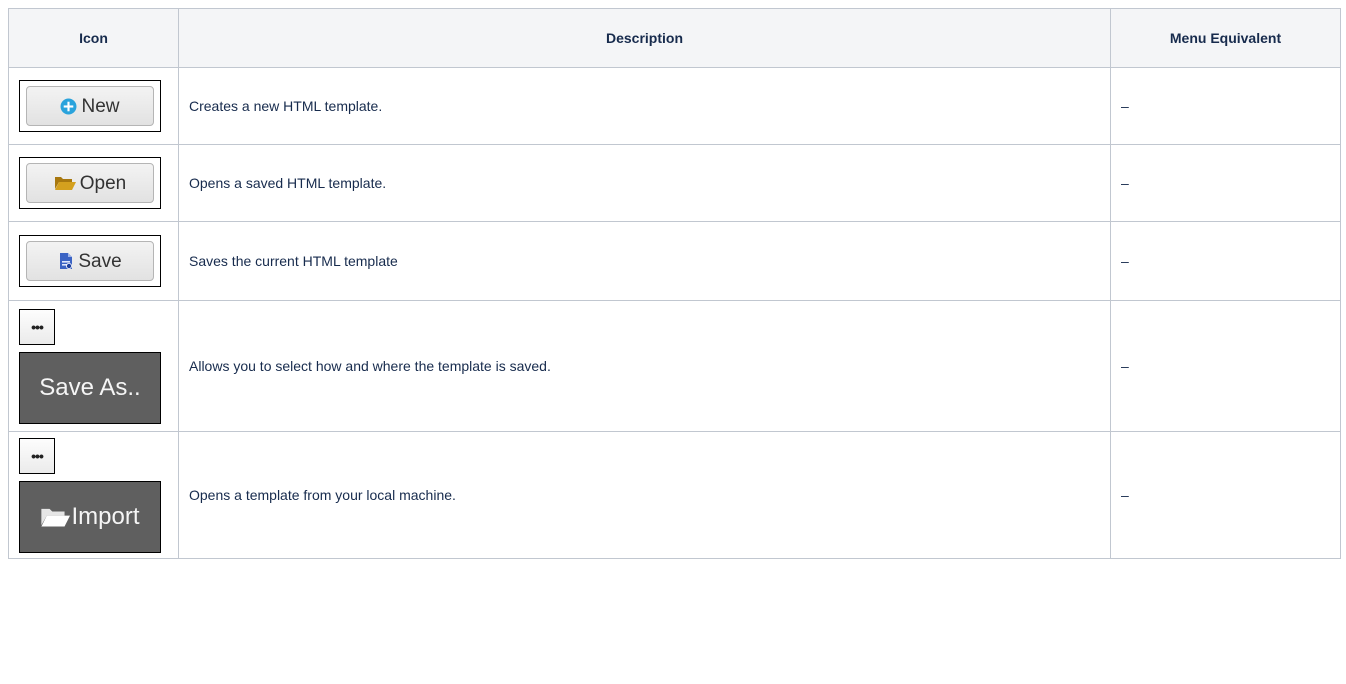 Image resolution: width=1346 pixels, height=684 pixels. What do you see at coordinates (100, 261) in the screenshot?
I see `save-button-label: Save` at bounding box center [100, 261].